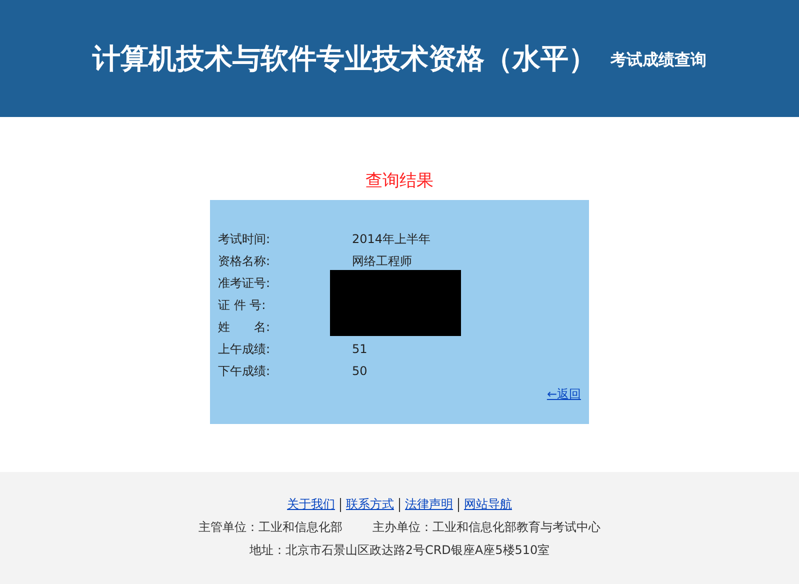 The height and width of the screenshot is (584, 799). What do you see at coordinates (270, 527) in the screenshot?
I see `organizer-text: 主管单位：工业和信息化部` at bounding box center [270, 527].